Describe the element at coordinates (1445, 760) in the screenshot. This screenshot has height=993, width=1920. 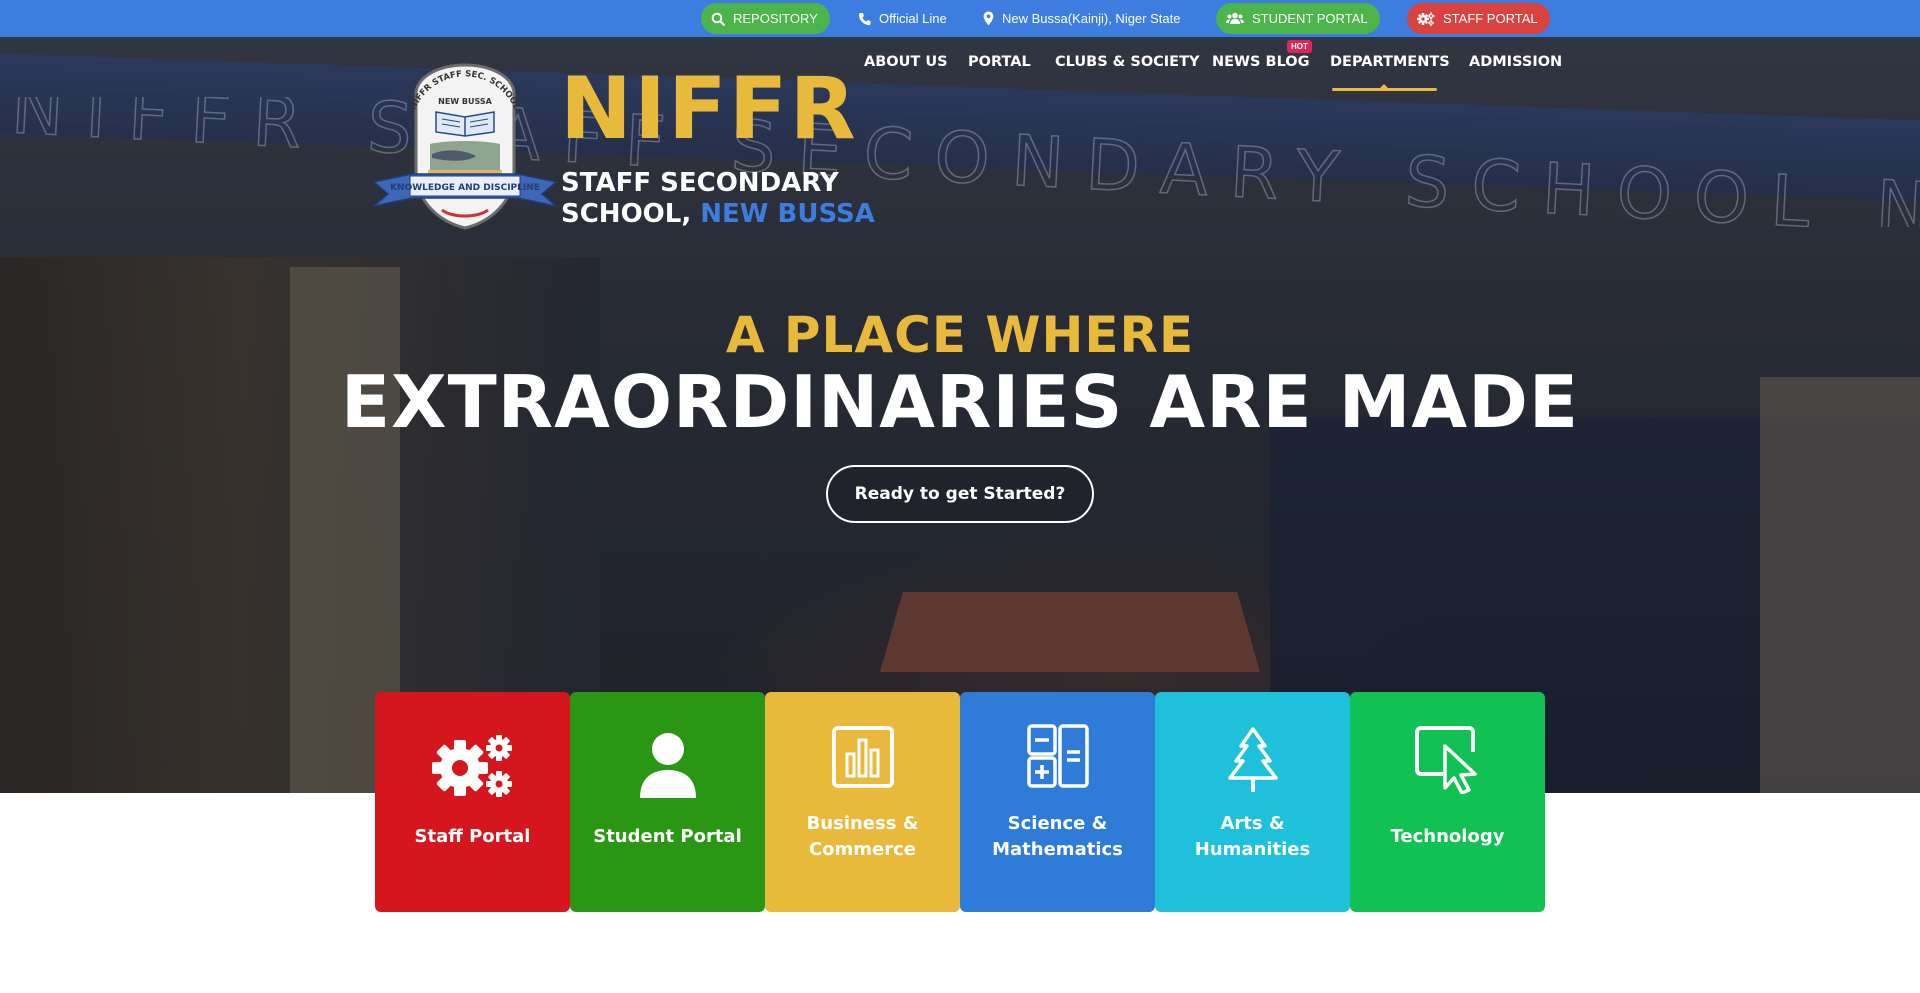
I see `cursor-icon` at that location.